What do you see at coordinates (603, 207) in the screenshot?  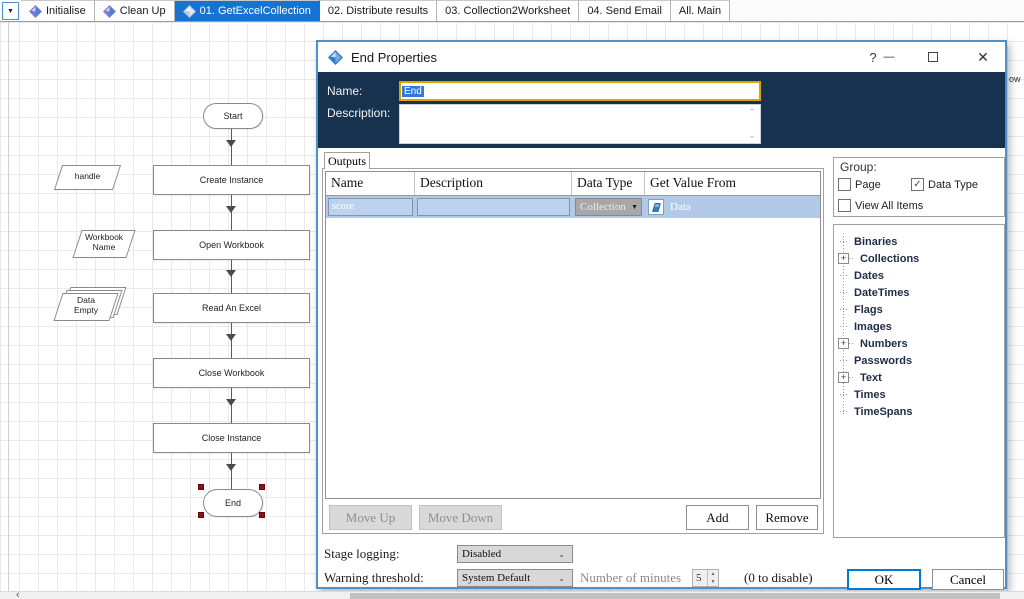 I see `data-type-value: Collection` at bounding box center [603, 207].